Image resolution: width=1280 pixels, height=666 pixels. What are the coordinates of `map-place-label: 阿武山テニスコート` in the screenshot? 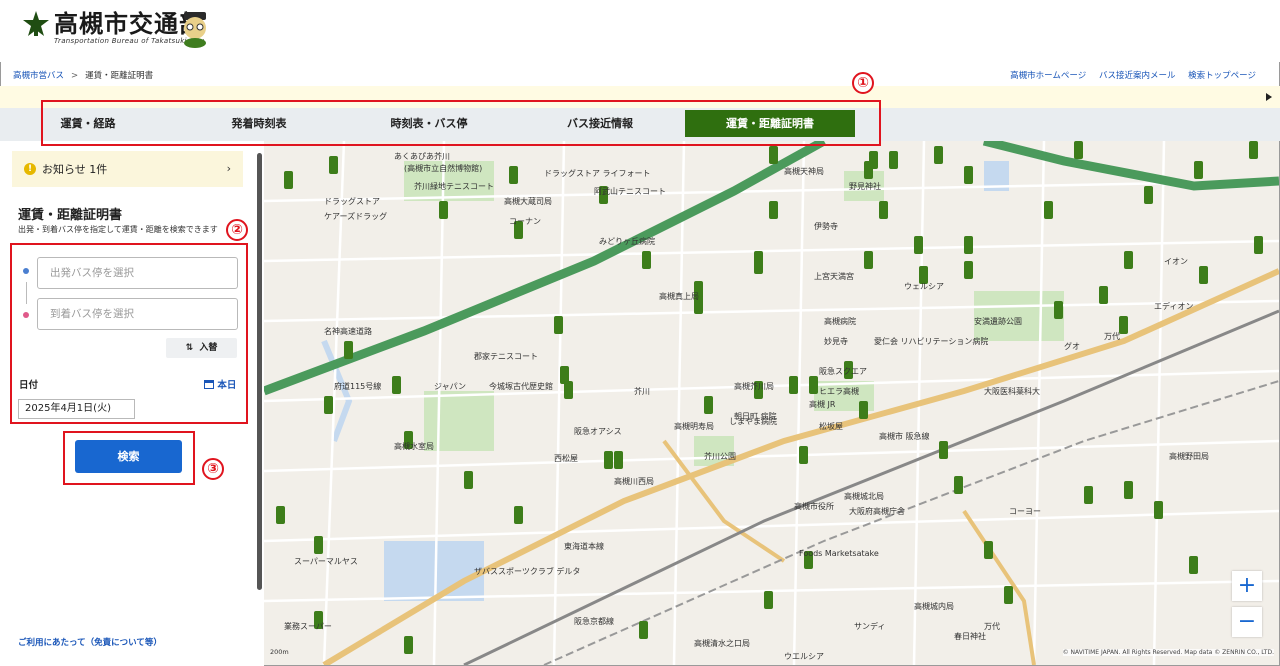 It's located at (630, 191).